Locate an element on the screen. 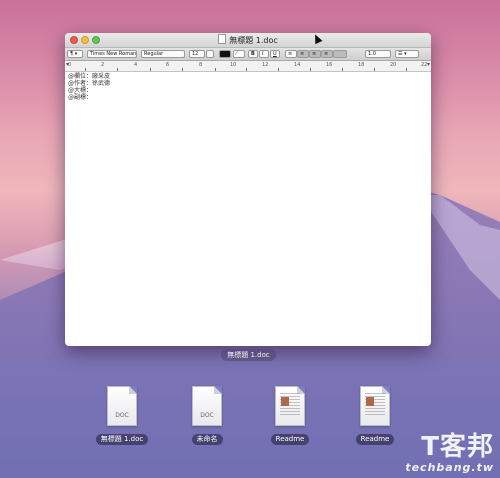  document-icon is located at coordinates (222, 39).